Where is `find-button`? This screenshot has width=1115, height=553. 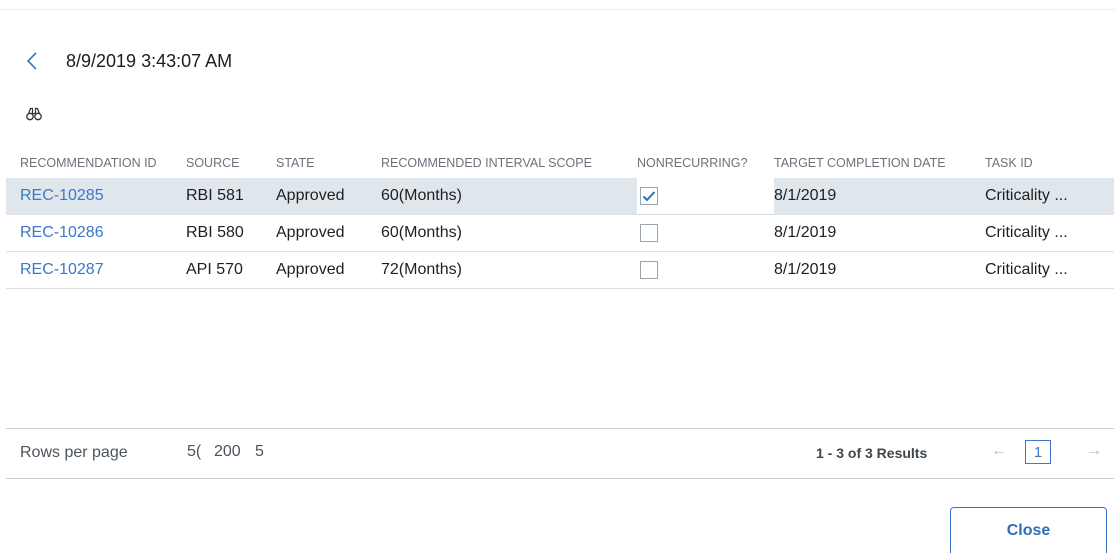 find-button is located at coordinates (34, 114).